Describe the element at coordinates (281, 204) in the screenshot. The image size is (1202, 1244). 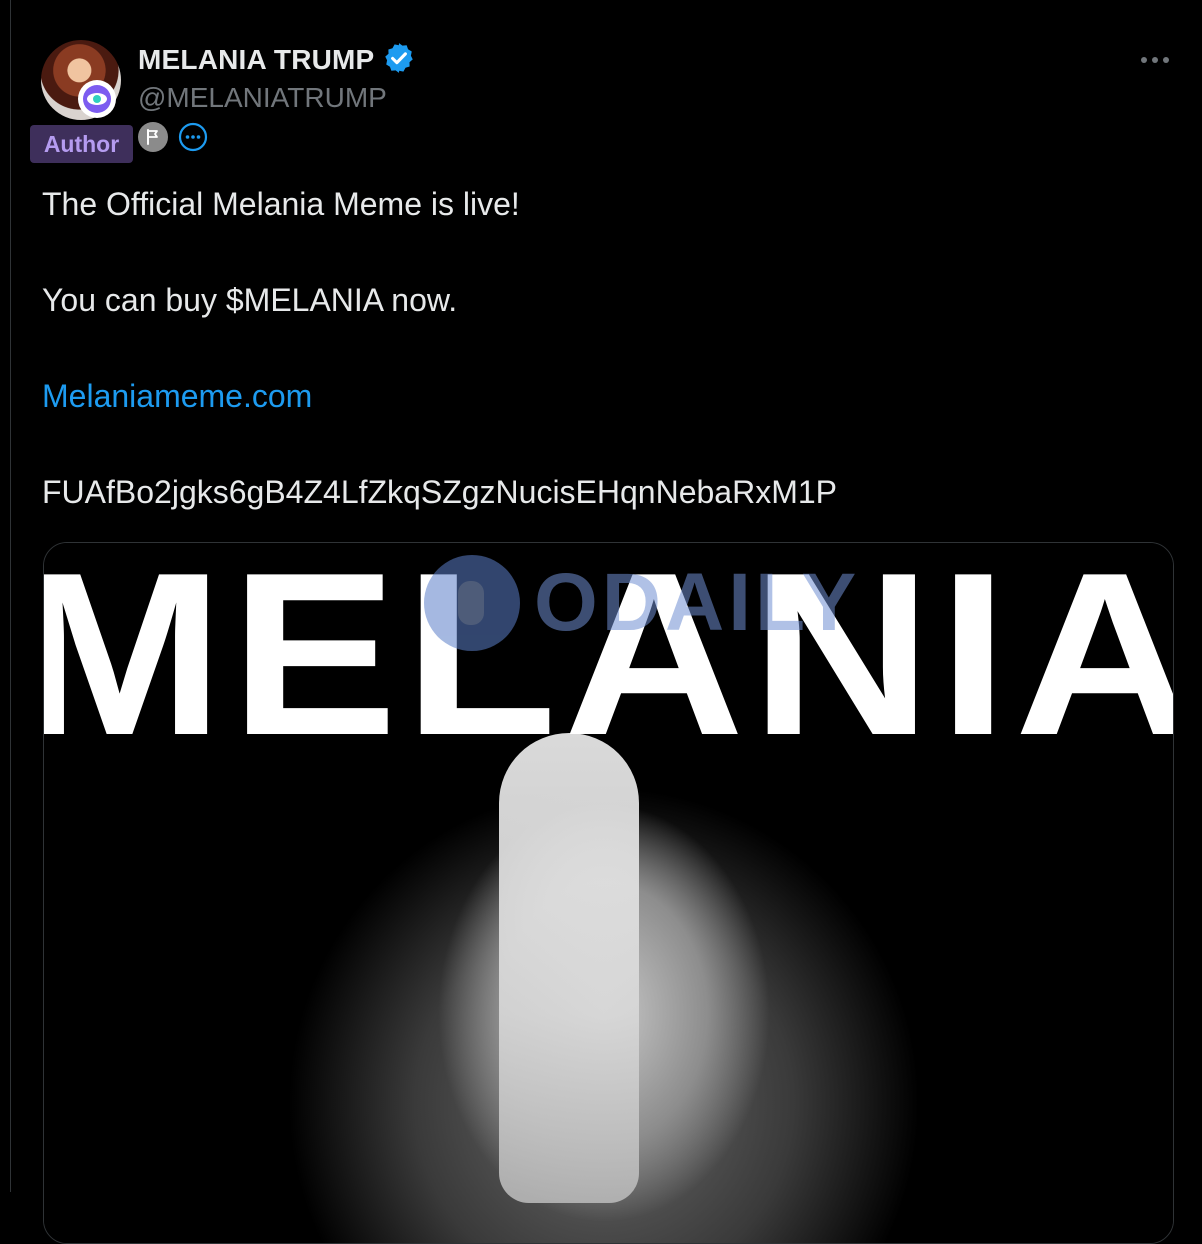
I see `tweet-line-1: The Official Melania Meme is live!` at that location.